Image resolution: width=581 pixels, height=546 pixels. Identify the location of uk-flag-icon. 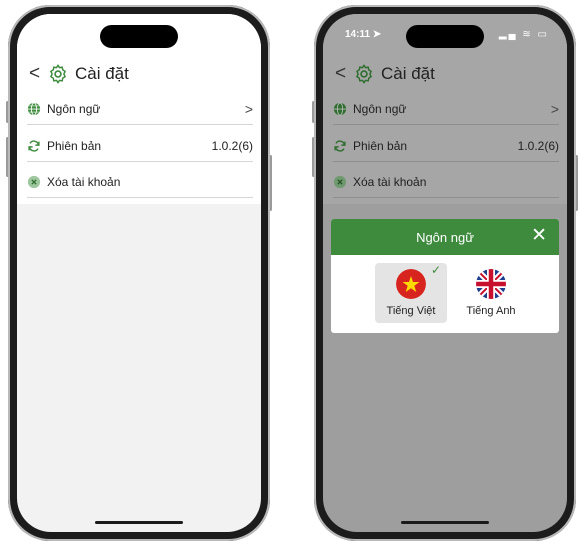
(491, 284).